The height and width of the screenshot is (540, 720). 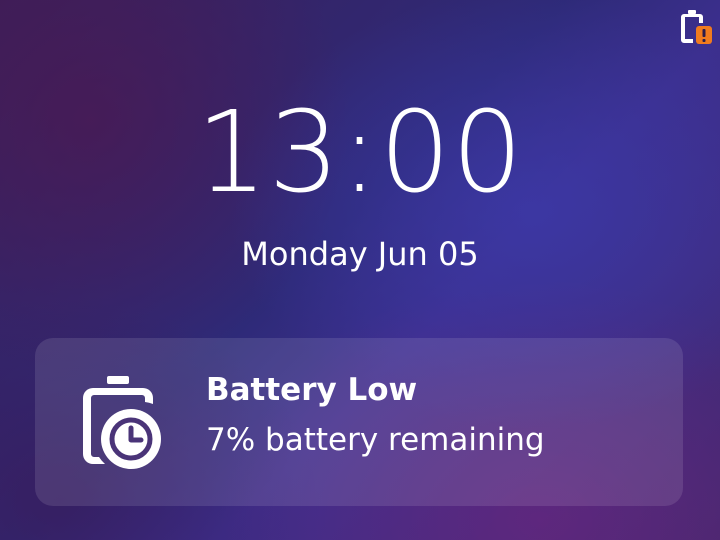 What do you see at coordinates (360, 153) in the screenshot?
I see `lock-screen-clock: 13:00` at bounding box center [360, 153].